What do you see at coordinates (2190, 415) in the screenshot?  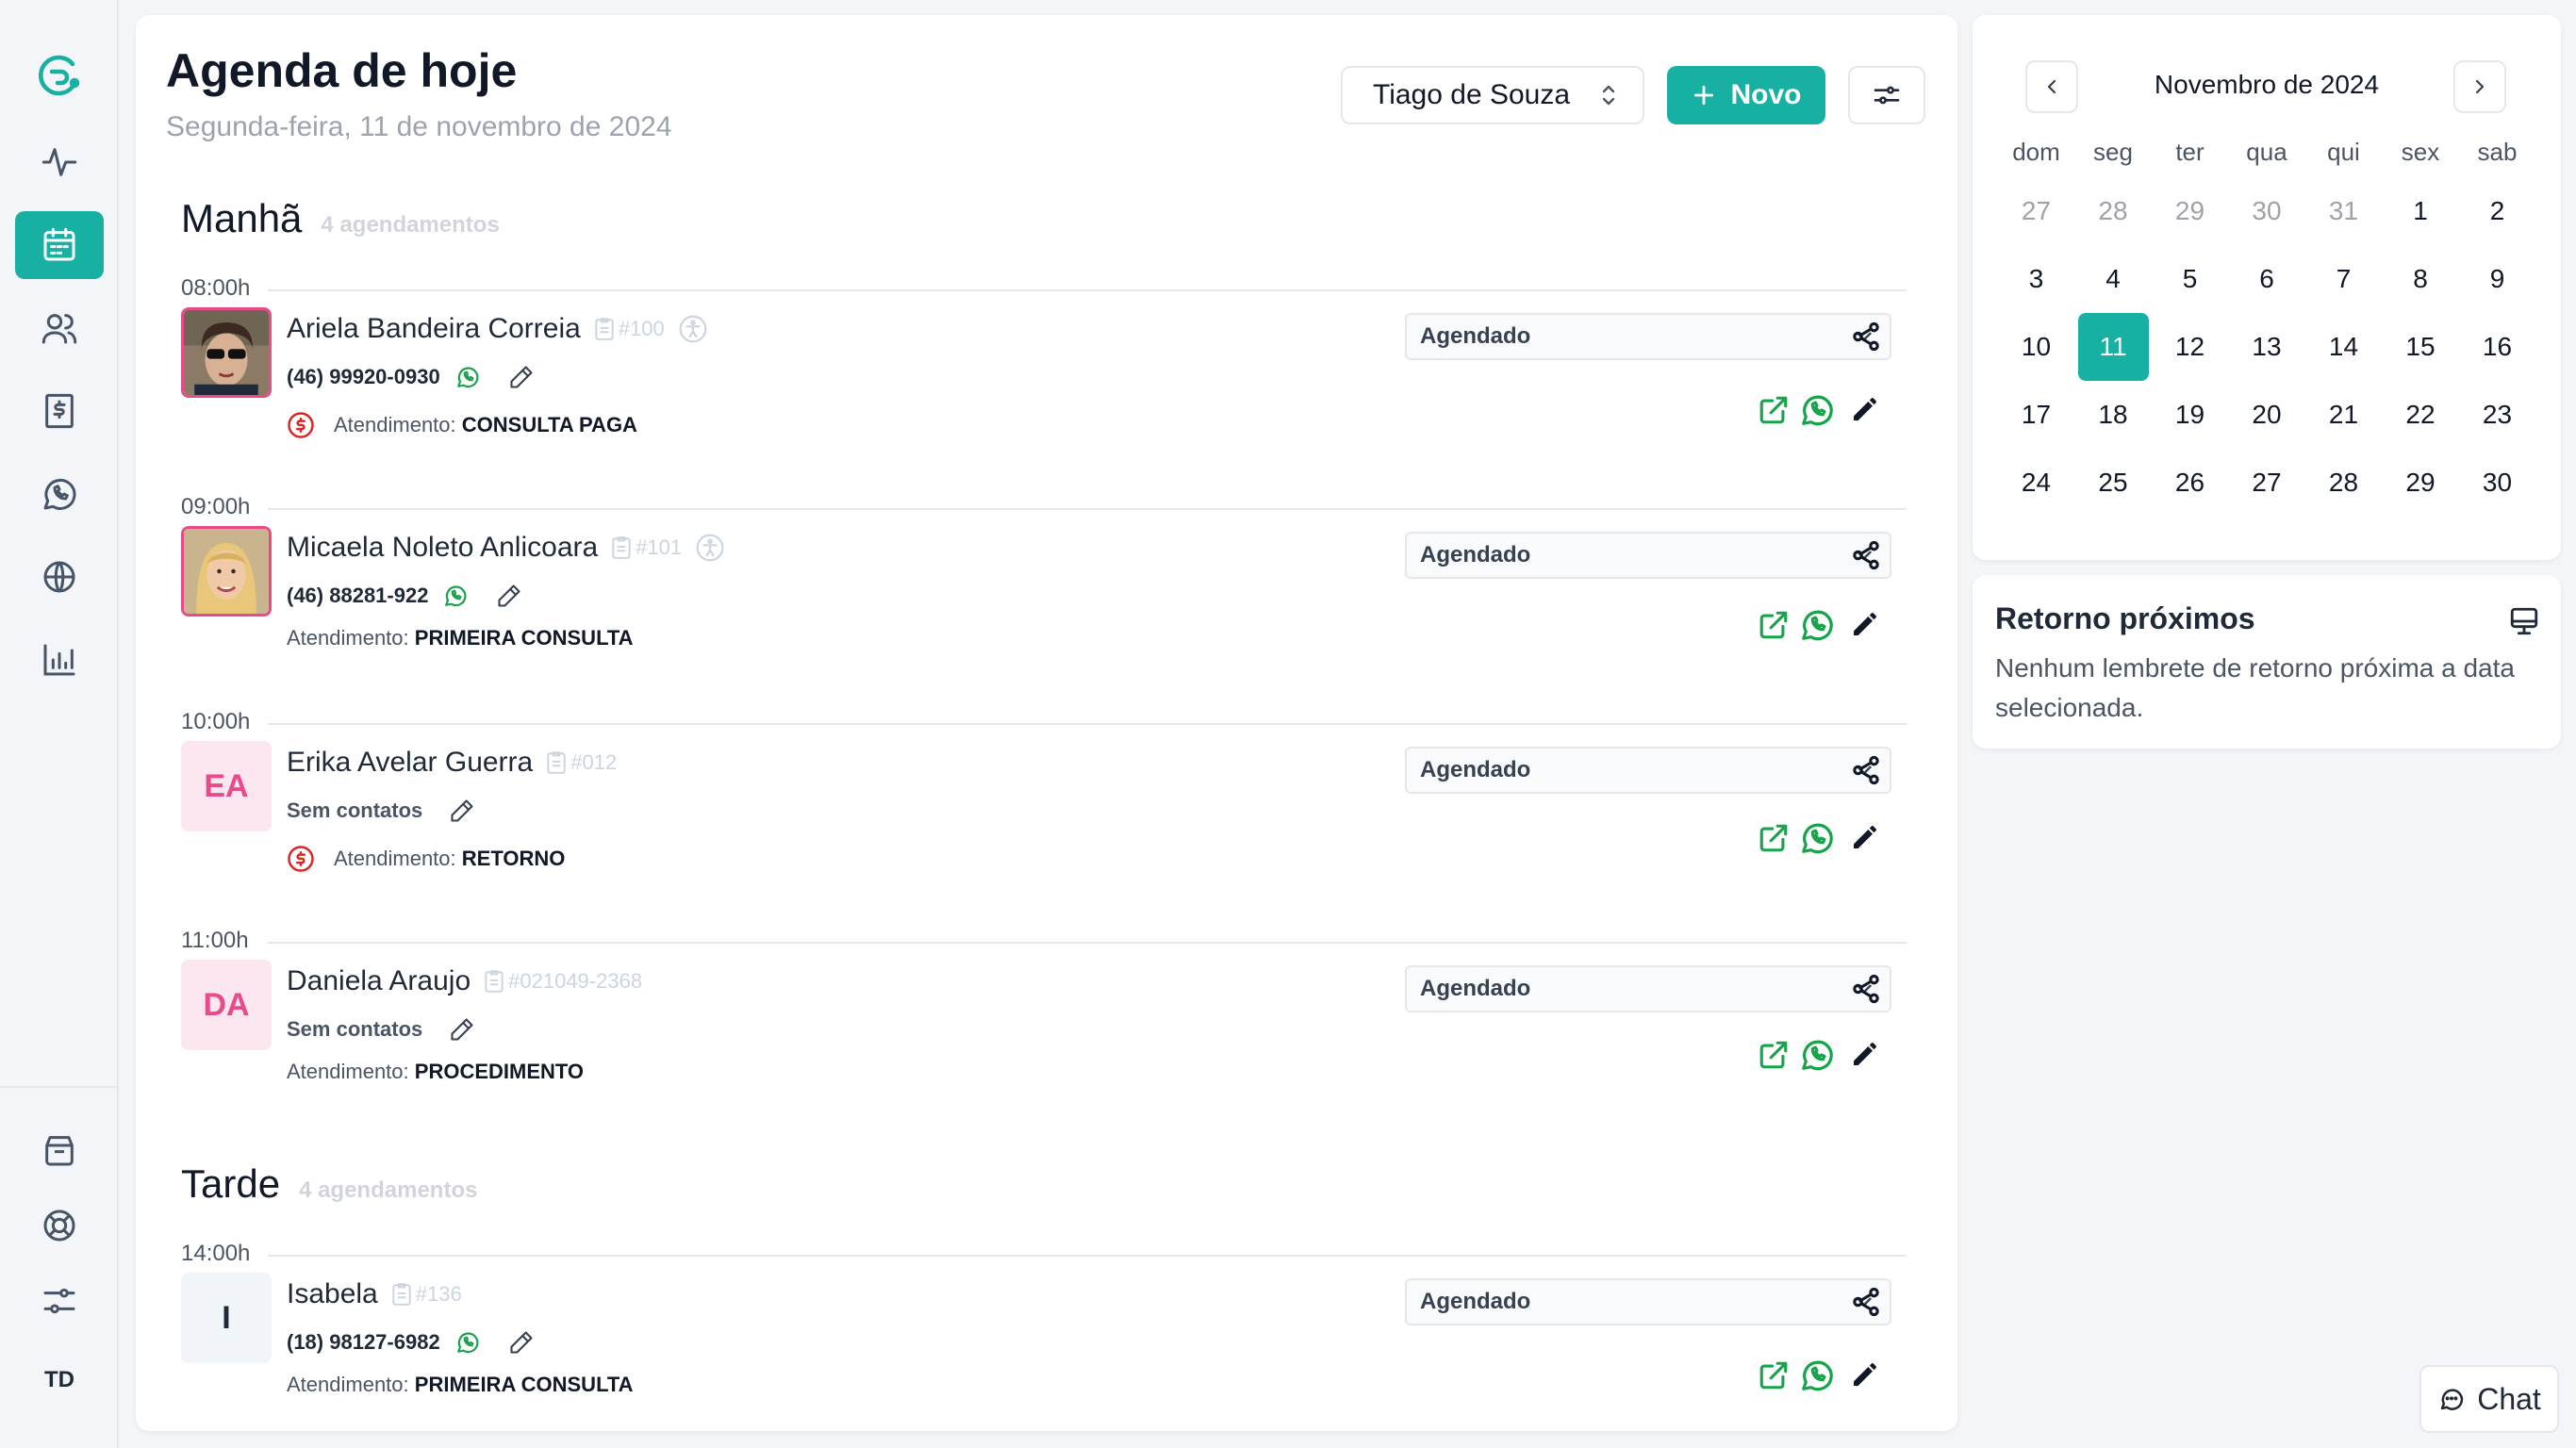 I see `calendar-day: 19` at bounding box center [2190, 415].